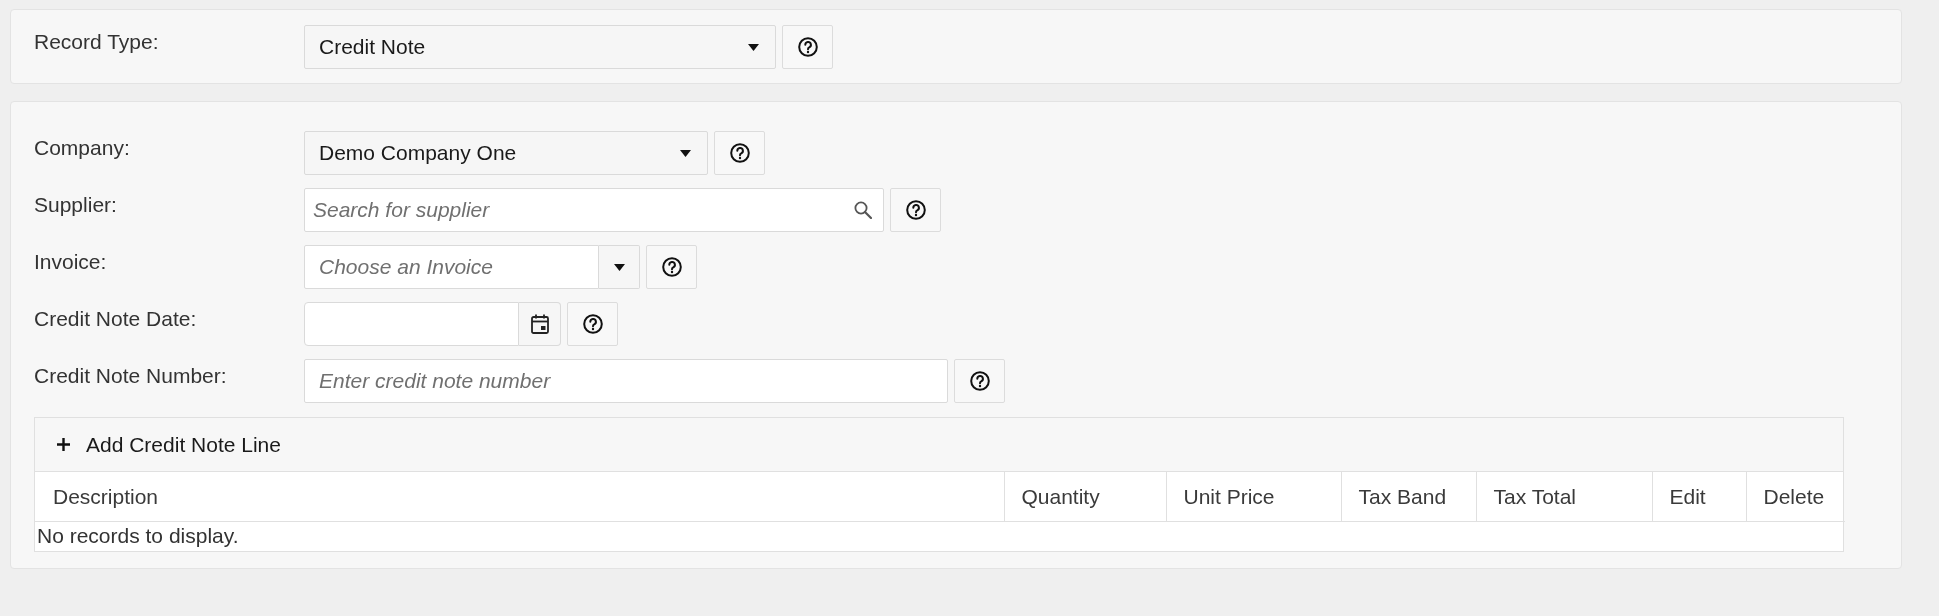 The width and height of the screenshot is (1939, 616). What do you see at coordinates (863, 210) in the screenshot?
I see `search-icon` at bounding box center [863, 210].